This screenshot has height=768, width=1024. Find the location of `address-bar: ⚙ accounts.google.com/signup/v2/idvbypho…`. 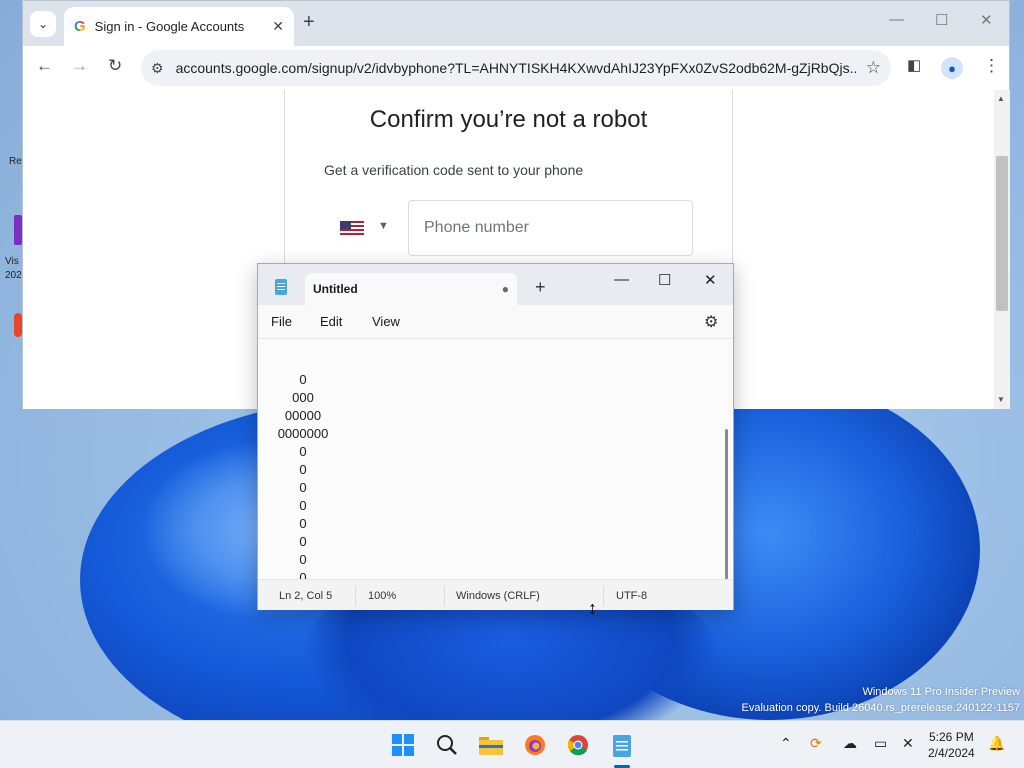

address-bar: ⚙ accounts.google.com/signup/v2/idvbypho… is located at coordinates (516, 68).